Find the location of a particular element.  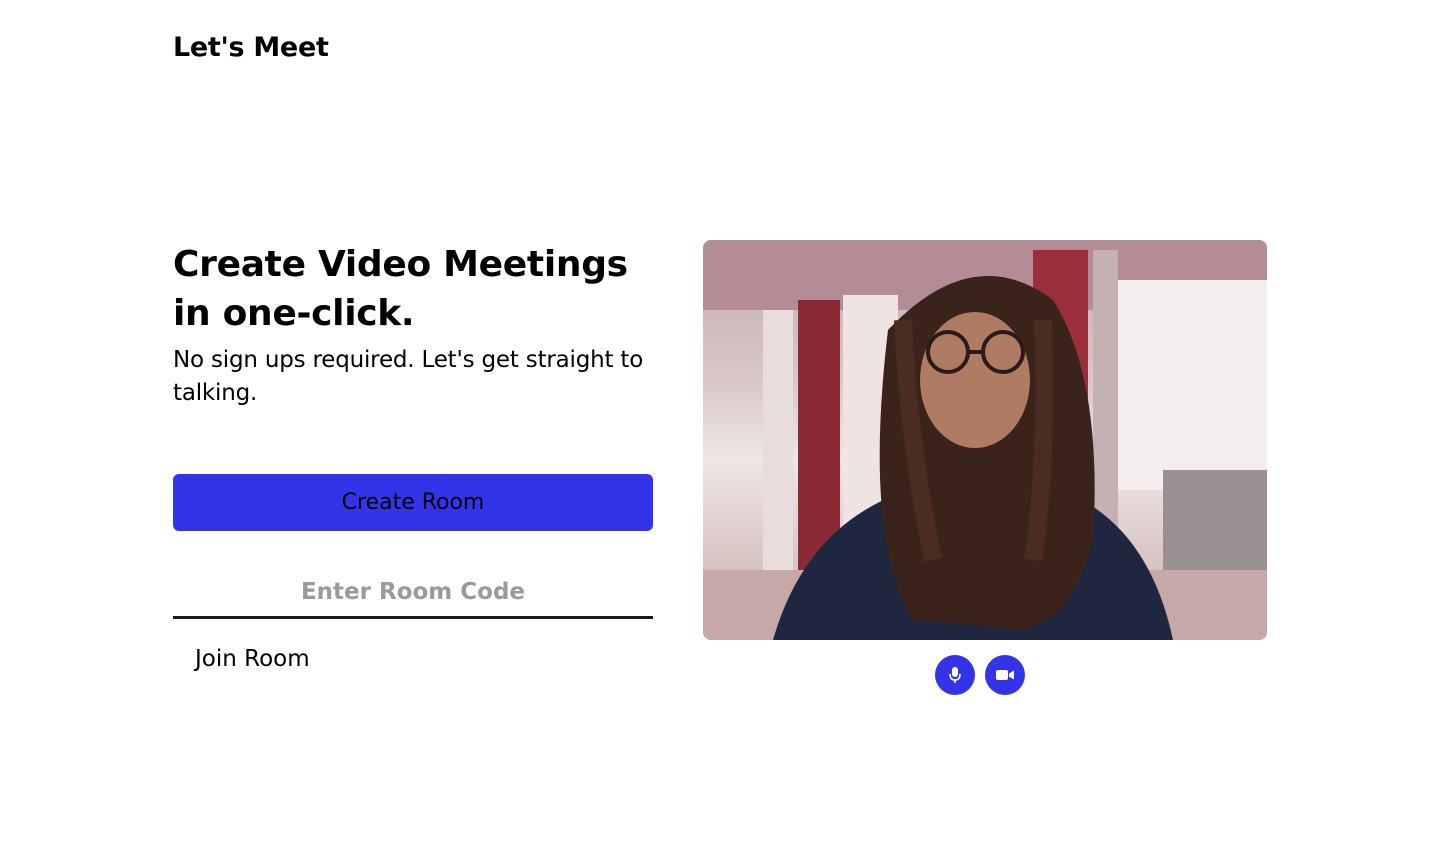

camera-toggle-button is located at coordinates (1005, 675).